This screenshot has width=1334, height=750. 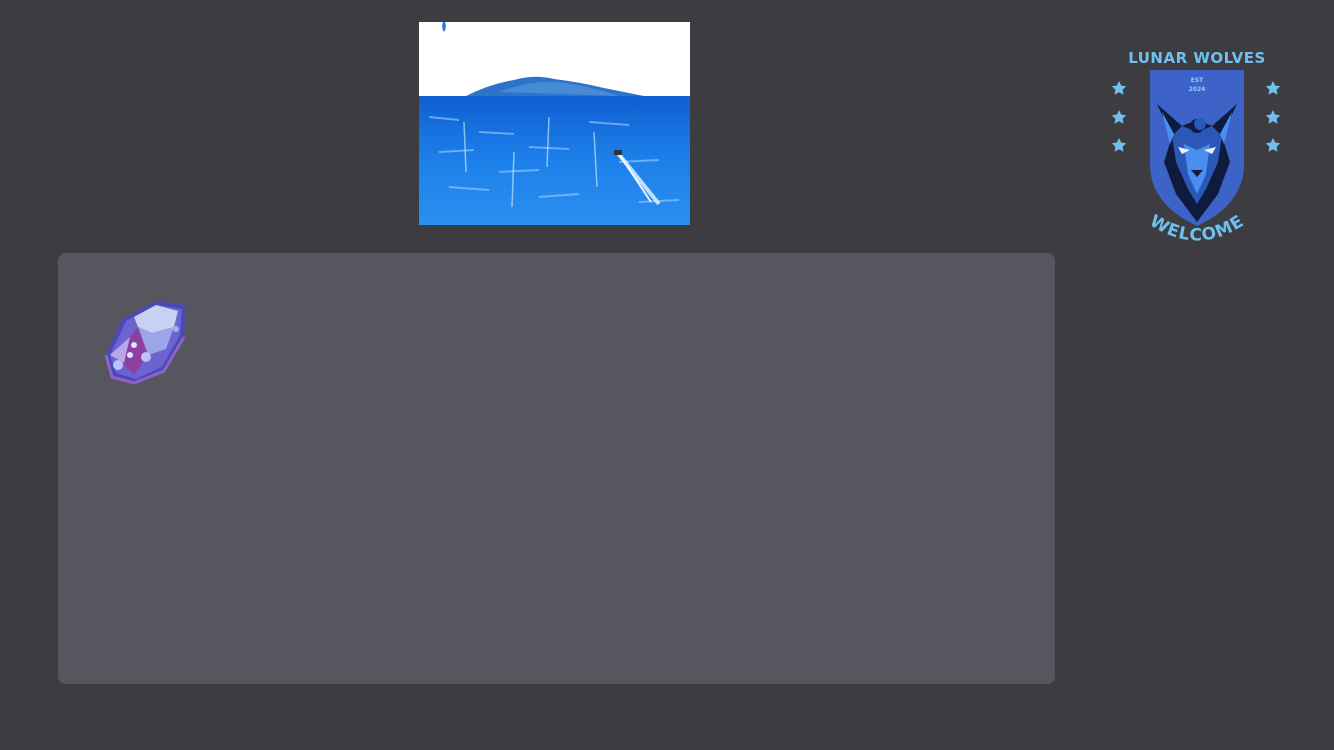 I want to click on lunar-wolves-emblem: WELCOME LUNAR WOLVES EST 2024, so click(x=1197, y=149).